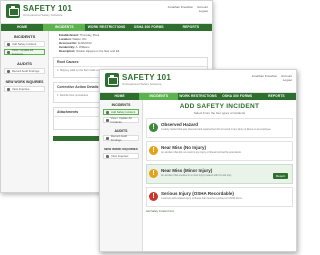 The image size is (320, 255). Describe the element at coordinates (187, 170) in the screenshot. I see `option-title: Near Miss (Minor Injury)` at that location.